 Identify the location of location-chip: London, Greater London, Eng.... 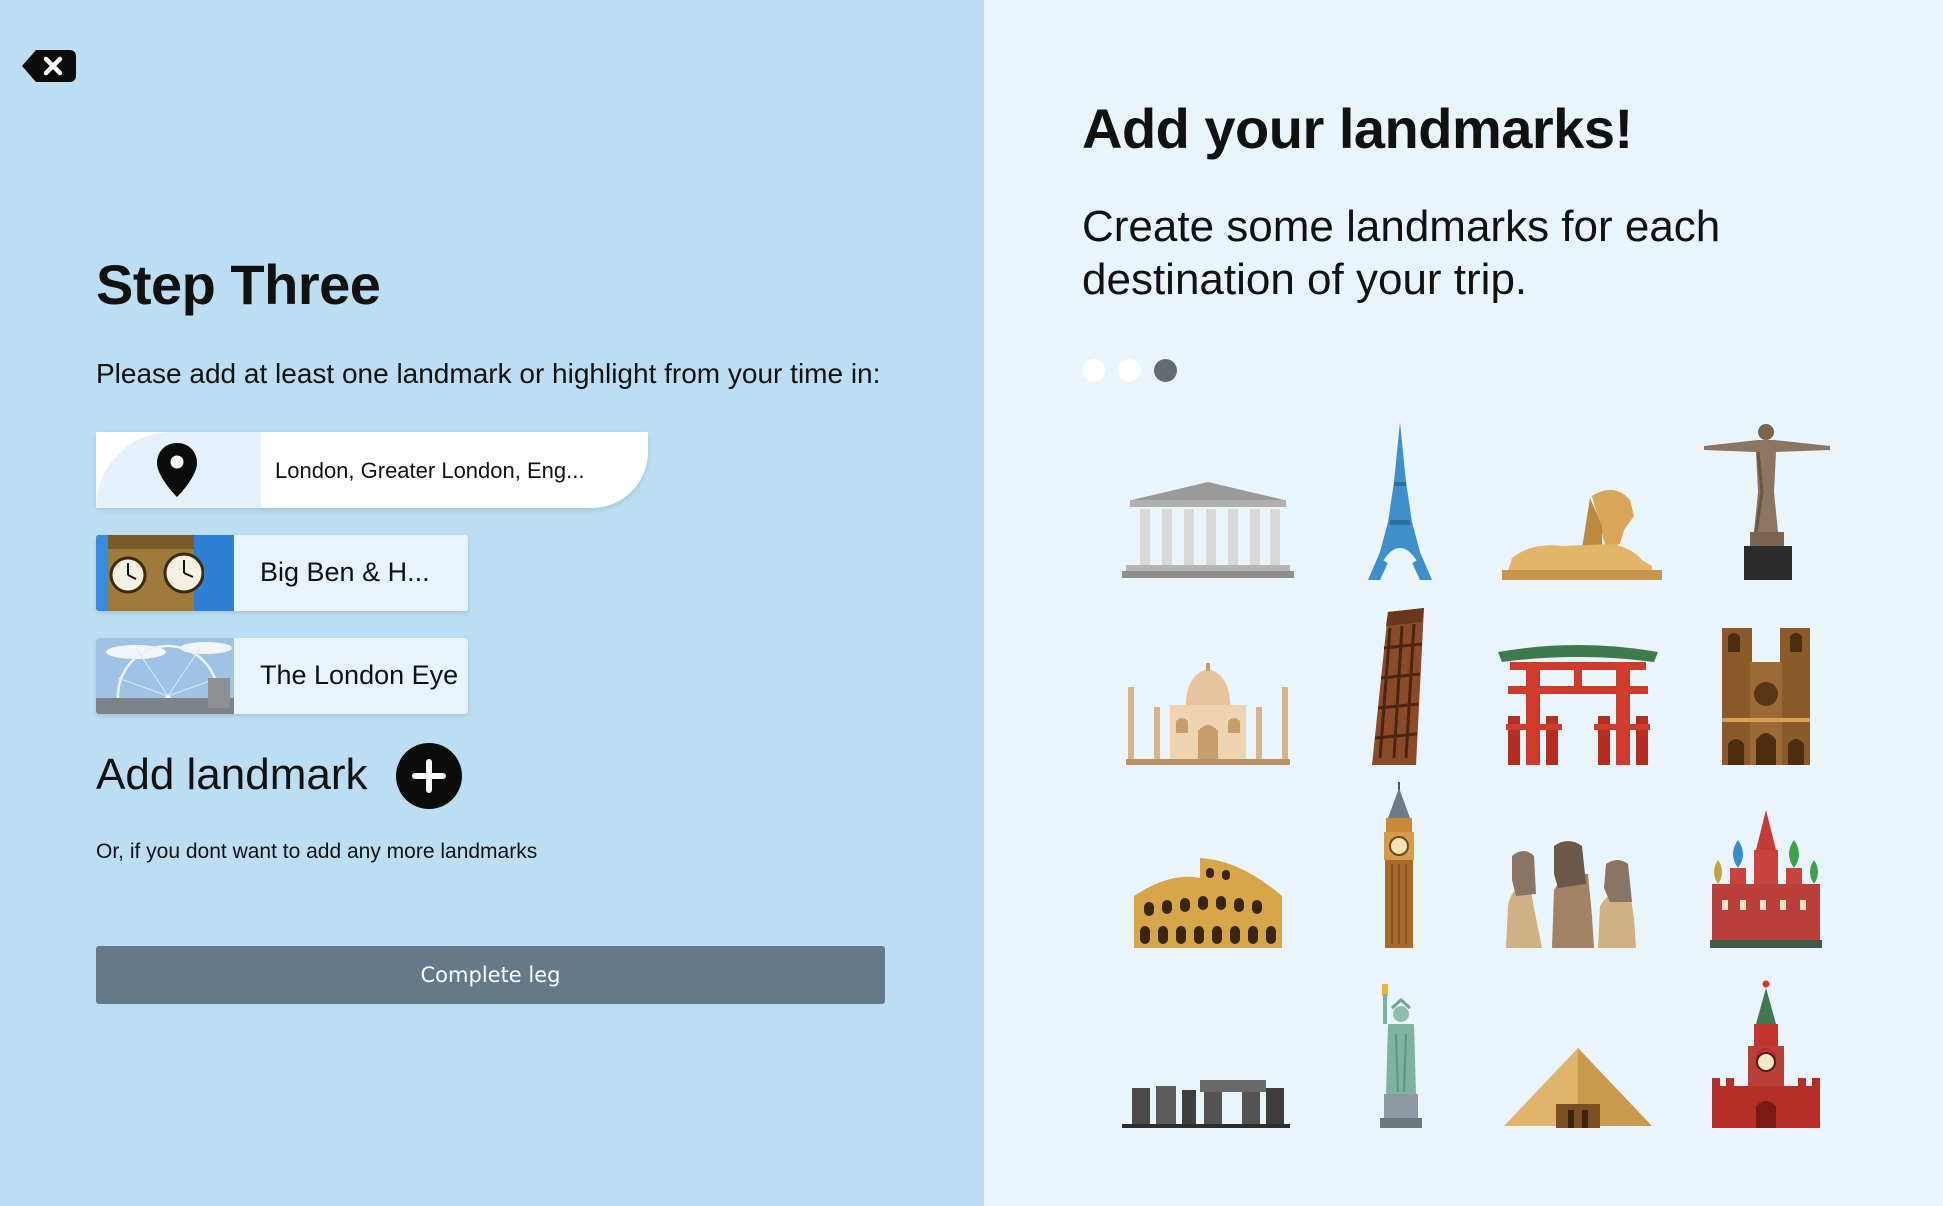
(372, 470).